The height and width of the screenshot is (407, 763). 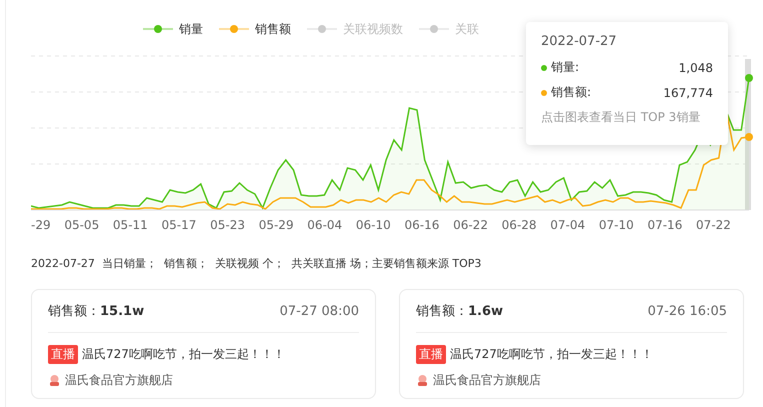 What do you see at coordinates (373, 225) in the screenshot?
I see `axis-label: 06-10` at bounding box center [373, 225].